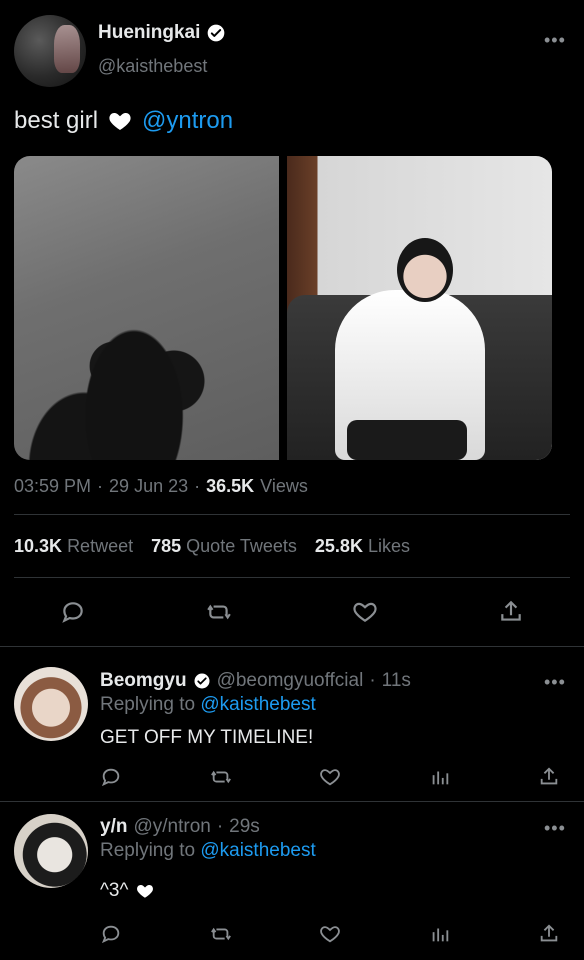 The image size is (584, 960). I want to click on reply-age: 11s, so click(396, 681).